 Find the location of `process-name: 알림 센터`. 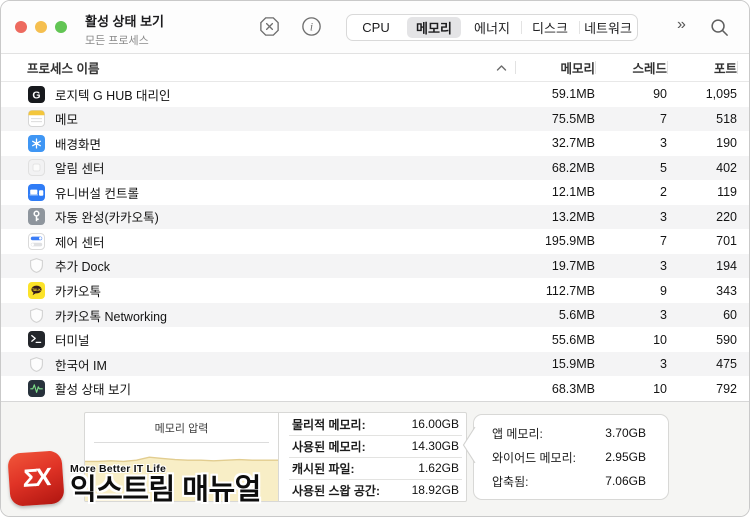

process-name: 알림 센터 is located at coordinates (80, 169).